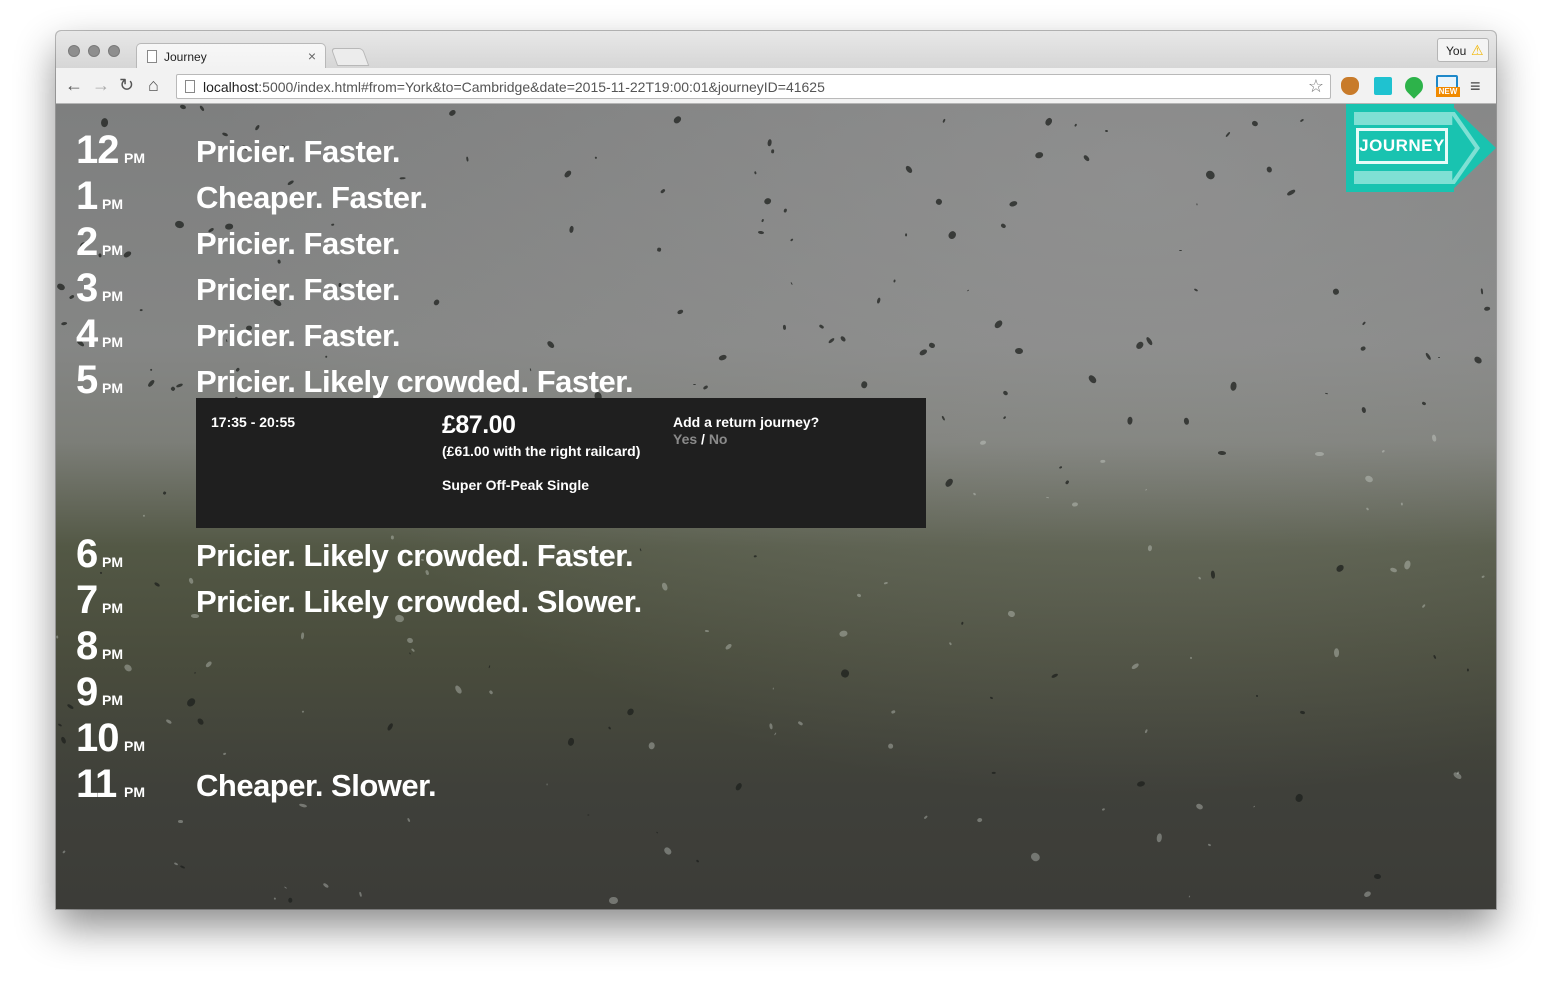  What do you see at coordinates (1316, 86) in the screenshot?
I see `bookmark-star-icon: ☆` at bounding box center [1316, 86].